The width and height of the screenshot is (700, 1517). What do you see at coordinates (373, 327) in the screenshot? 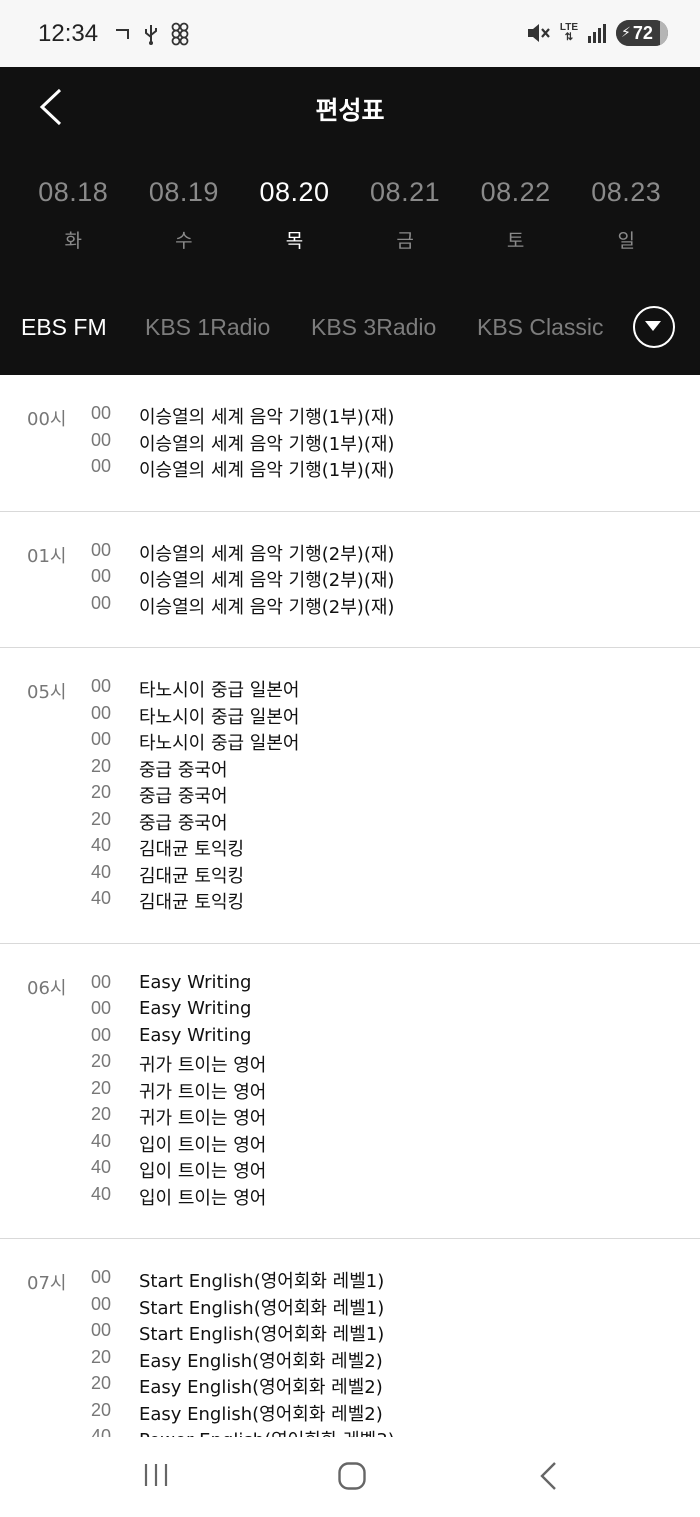
I see `channel-tab: KBS 3Radio` at bounding box center [373, 327].